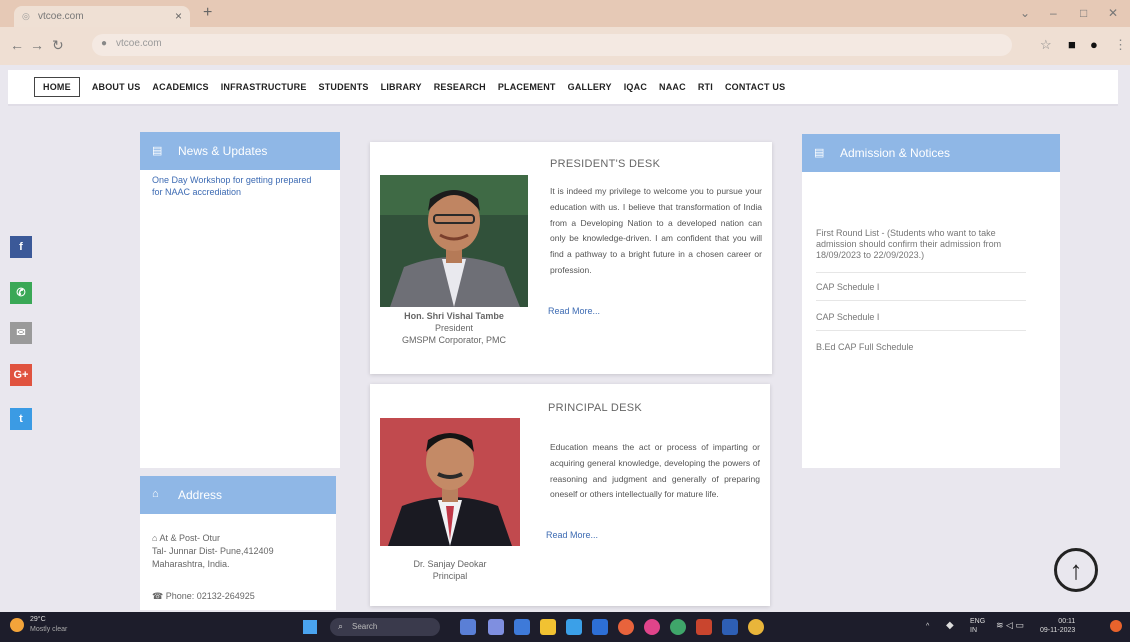  I want to click on notification-icon, so click(1116, 626).